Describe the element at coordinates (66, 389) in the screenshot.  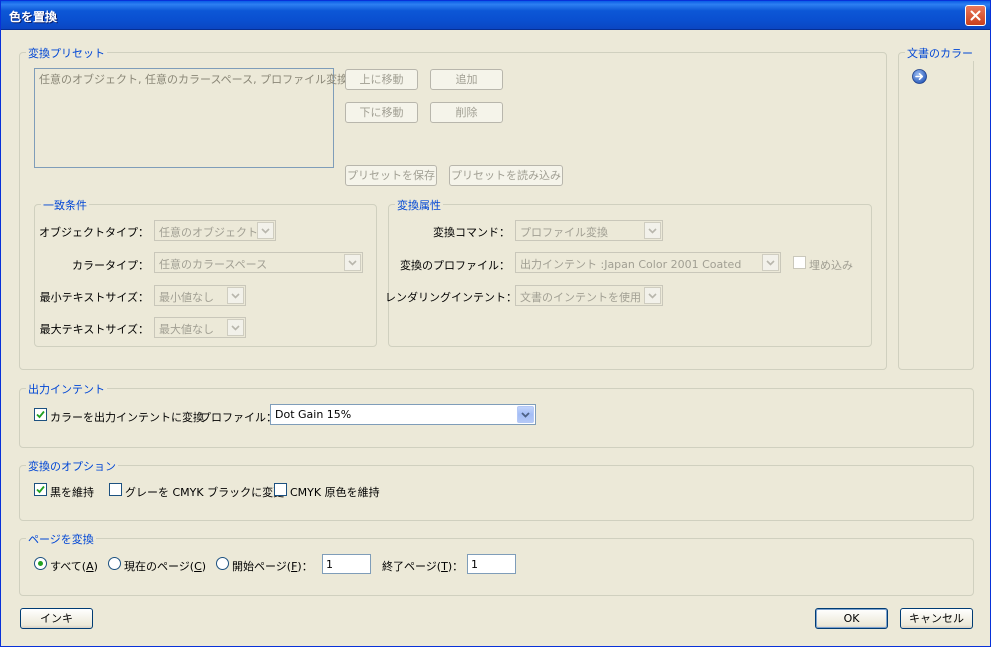
I see `output-intent-legend: 出力インテント` at that location.